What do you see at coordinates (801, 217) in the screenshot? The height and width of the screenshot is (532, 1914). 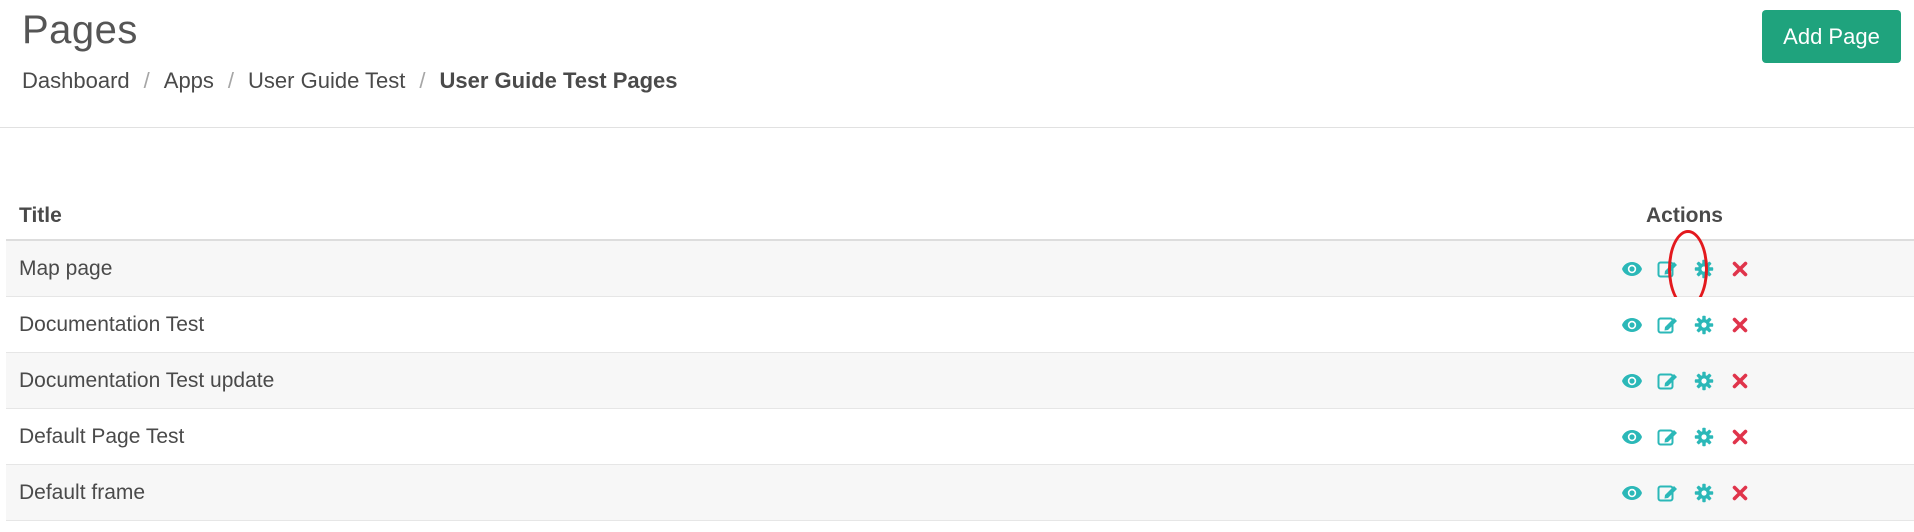 I see `title-column-header: Title` at bounding box center [801, 217].